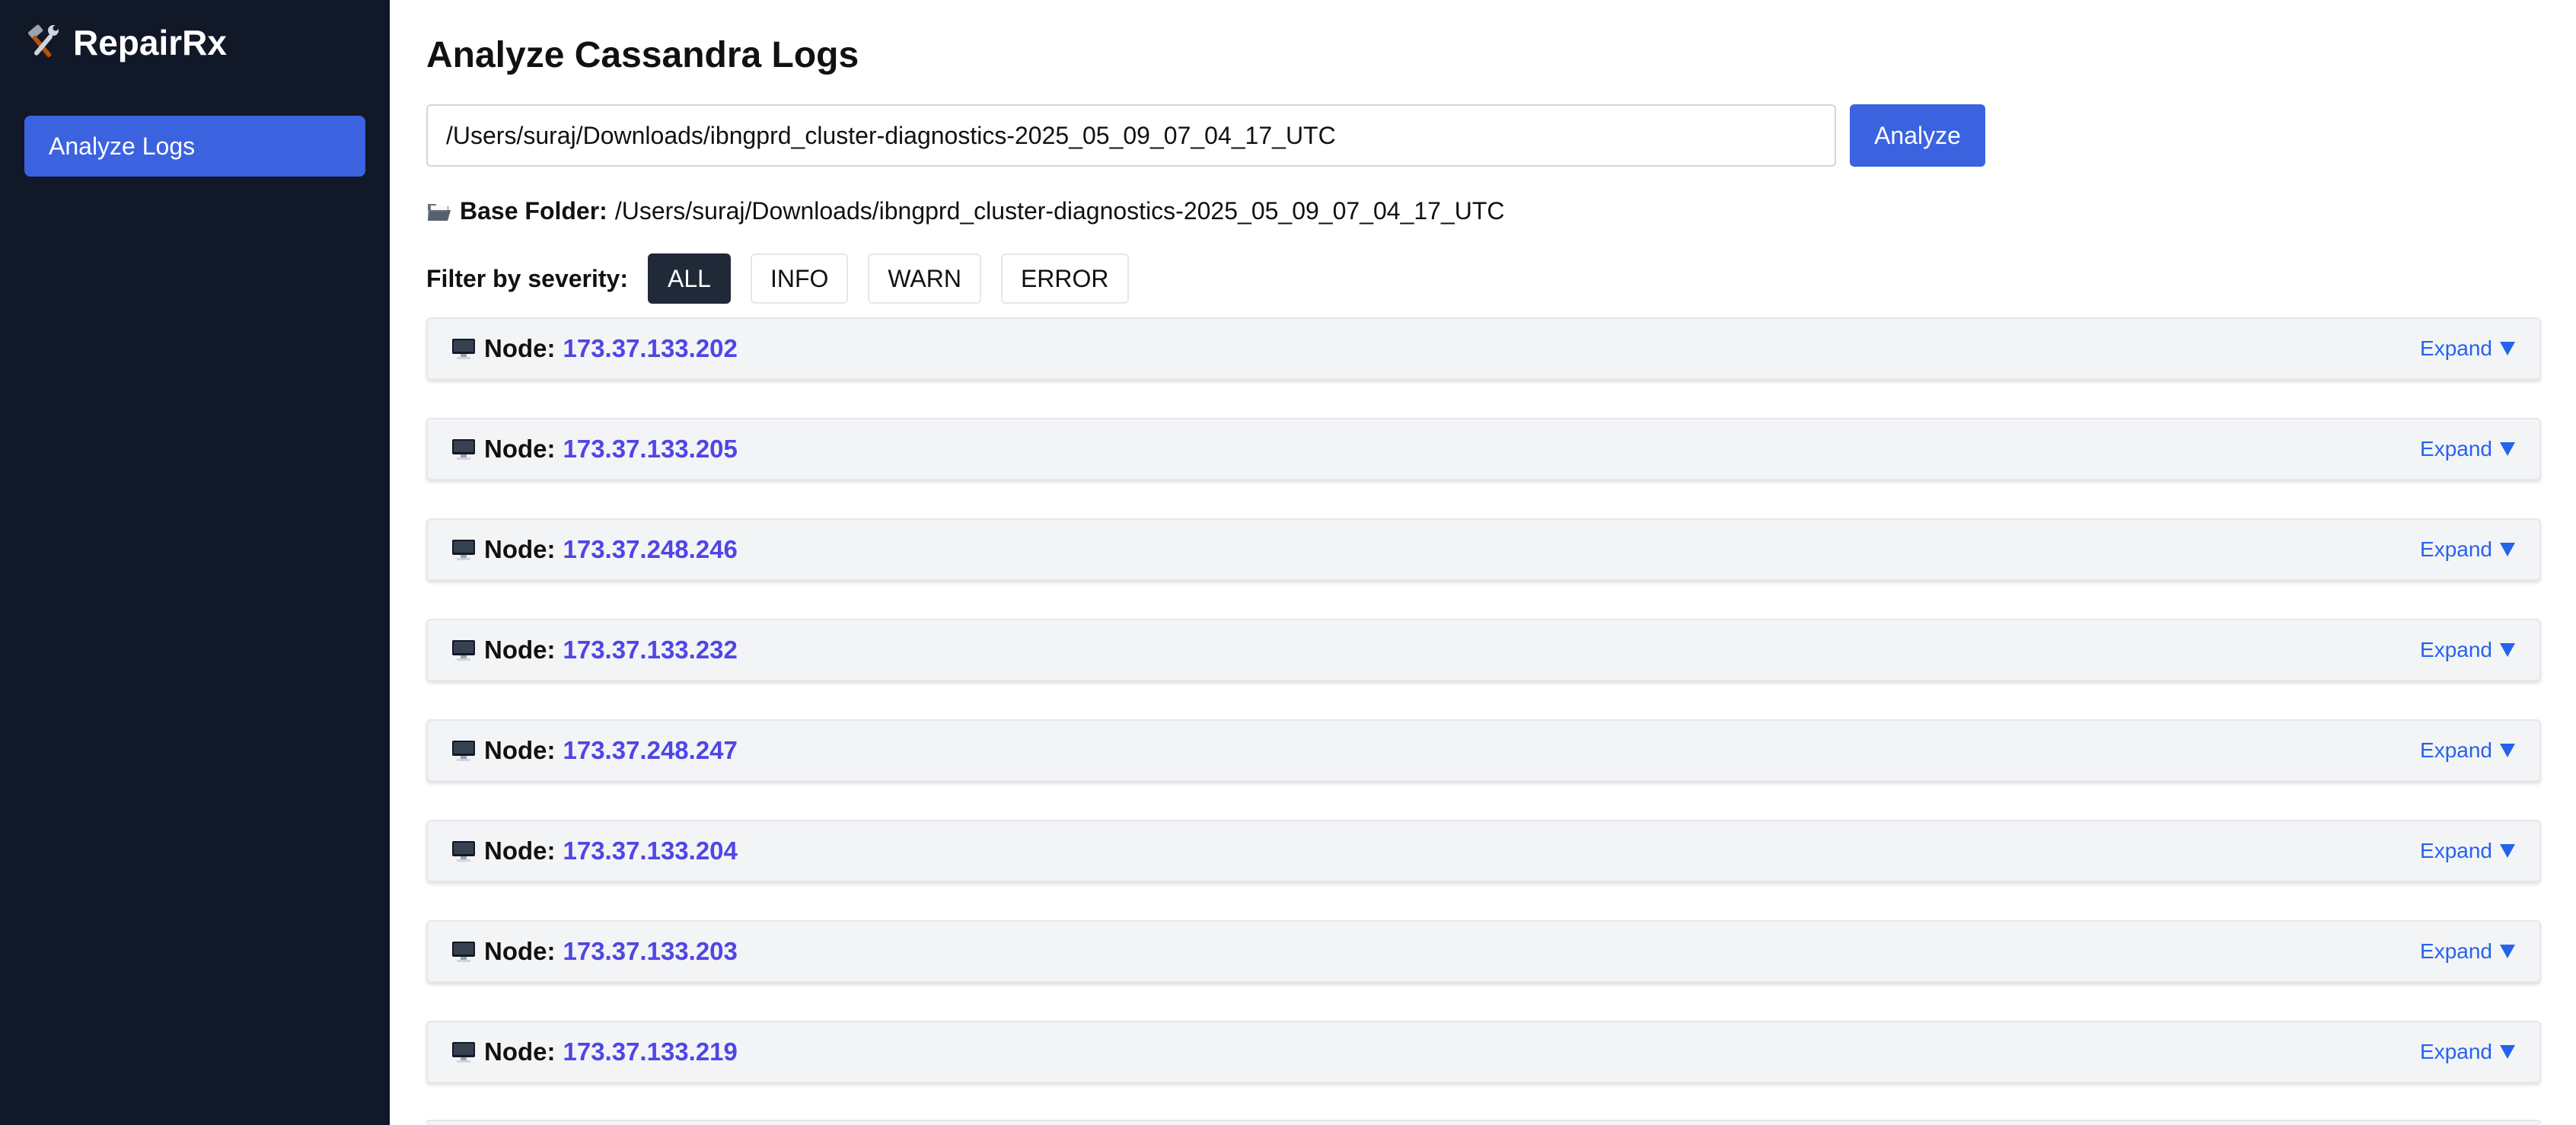 The width and height of the screenshot is (2576, 1125). I want to click on brand: RepairRx, so click(125, 42).